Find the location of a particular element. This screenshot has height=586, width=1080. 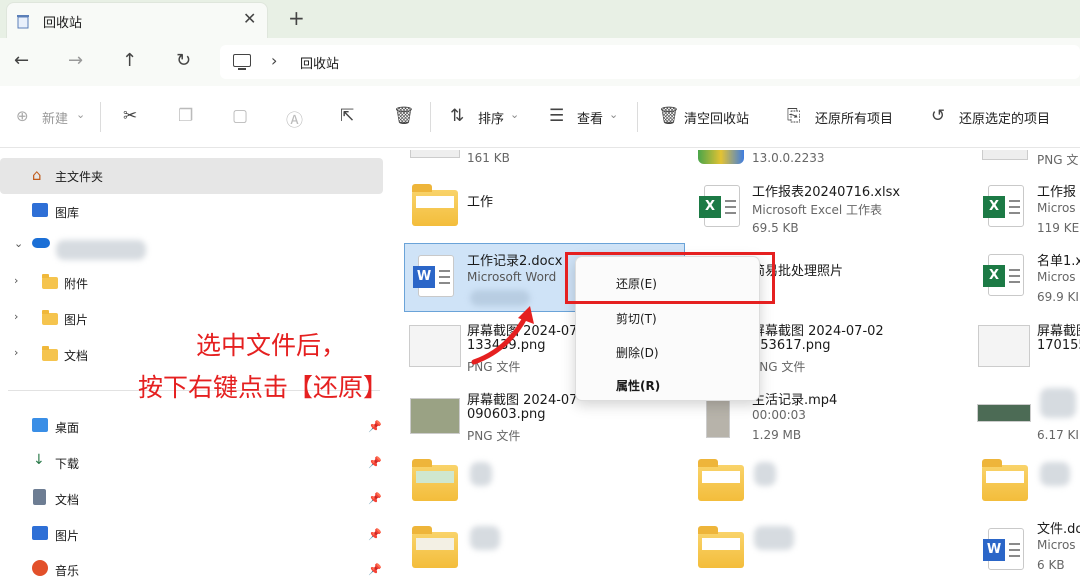

file-size: 119 KE is located at coordinates (1058, 228).